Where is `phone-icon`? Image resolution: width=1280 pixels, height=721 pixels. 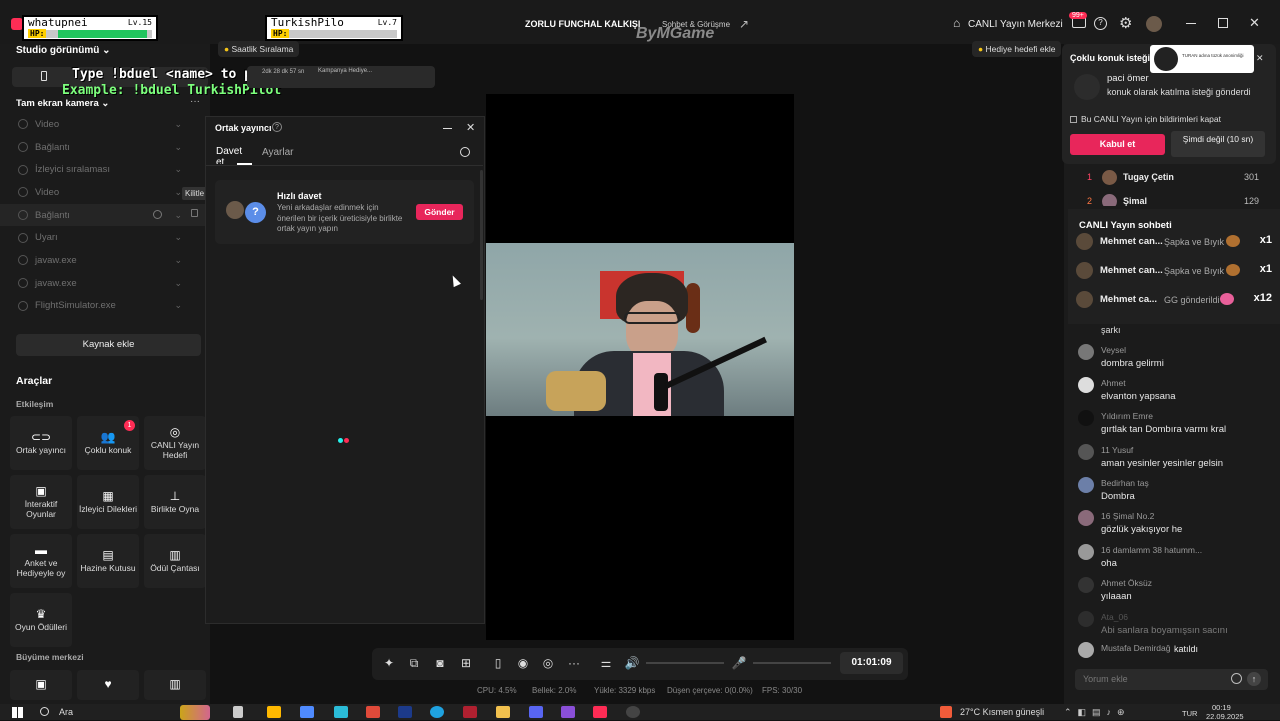
phone-icon is located at coordinates (44, 76).